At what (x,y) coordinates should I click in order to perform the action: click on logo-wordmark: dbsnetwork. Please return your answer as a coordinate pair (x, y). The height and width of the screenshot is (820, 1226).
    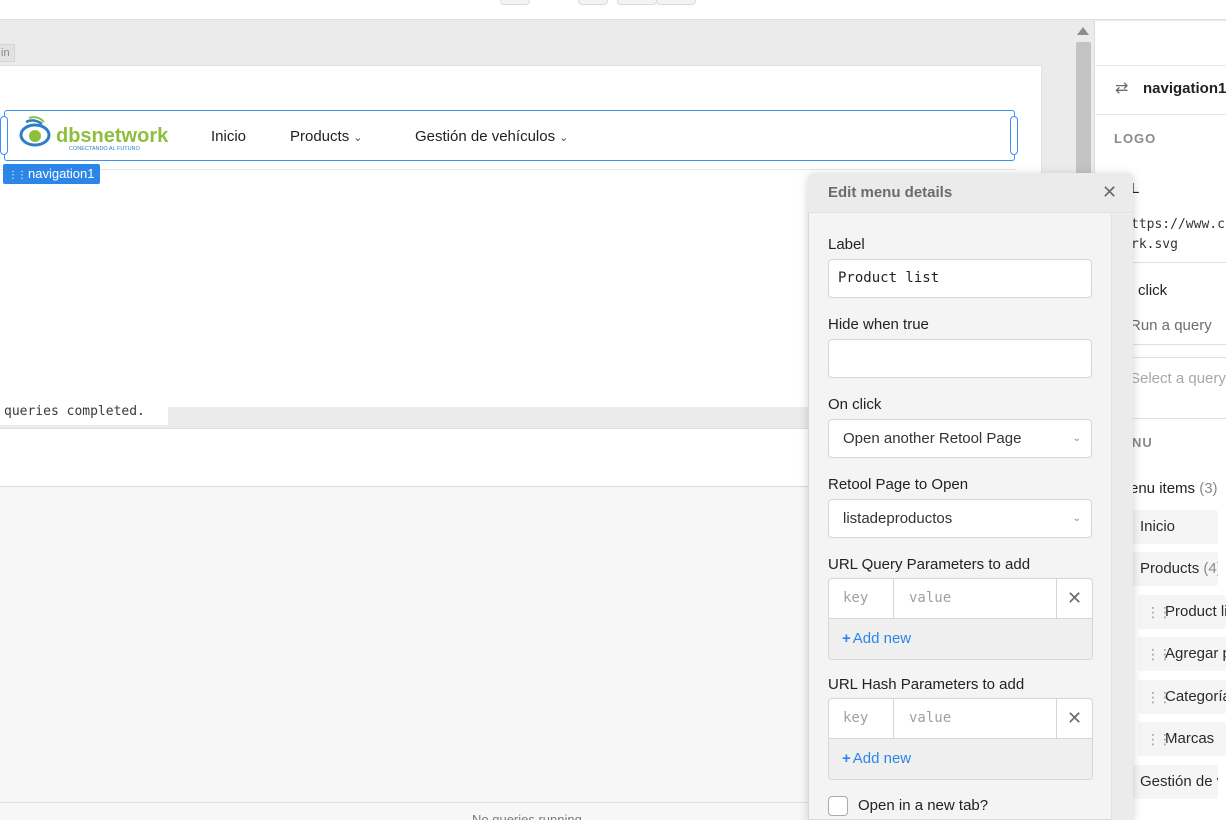
    Looking at the image, I should click on (112, 136).